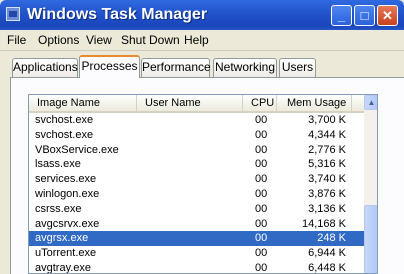 This screenshot has height=274, width=404. I want to click on menu-view: View, so click(99, 40).